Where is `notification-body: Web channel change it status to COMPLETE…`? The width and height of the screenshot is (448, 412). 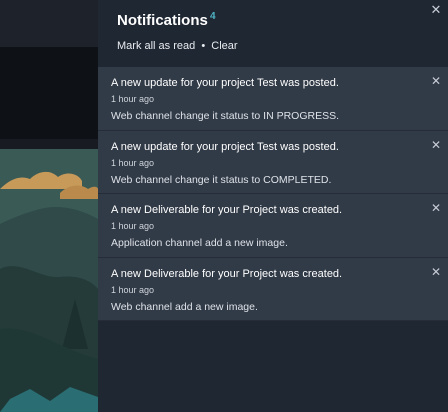 notification-body: Web channel change it status to COMPLETE… is located at coordinates (221, 179).